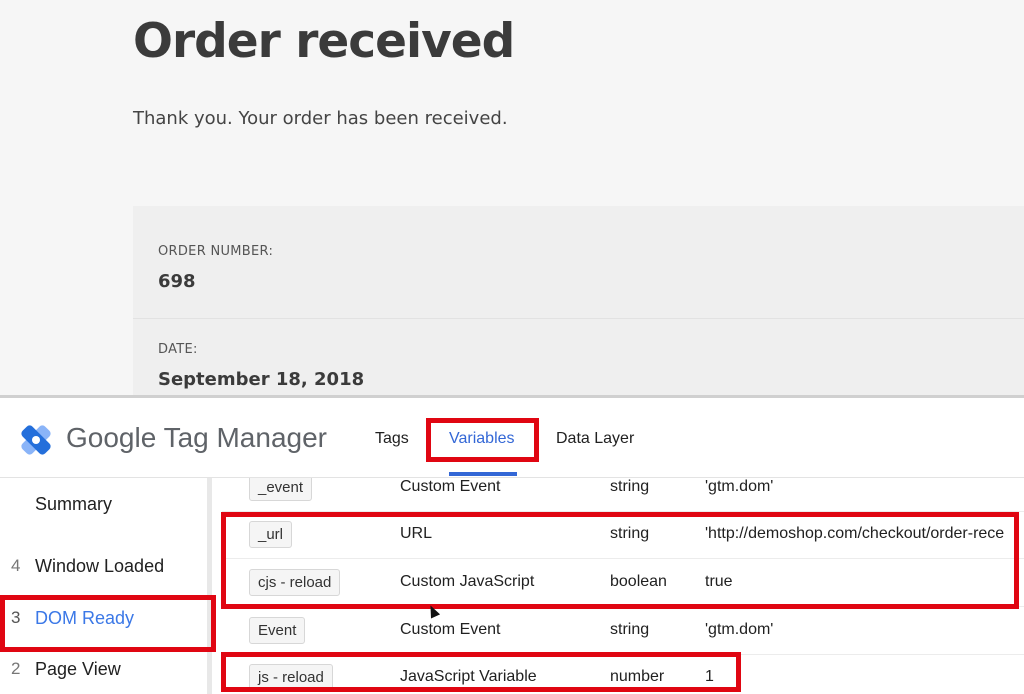 The image size is (1024, 694). What do you see at coordinates (855, 533) in the screenshot?
I see `variable-value: 'http://demoshop.com/checkout/order-rece` at bounding box center [855, 533].